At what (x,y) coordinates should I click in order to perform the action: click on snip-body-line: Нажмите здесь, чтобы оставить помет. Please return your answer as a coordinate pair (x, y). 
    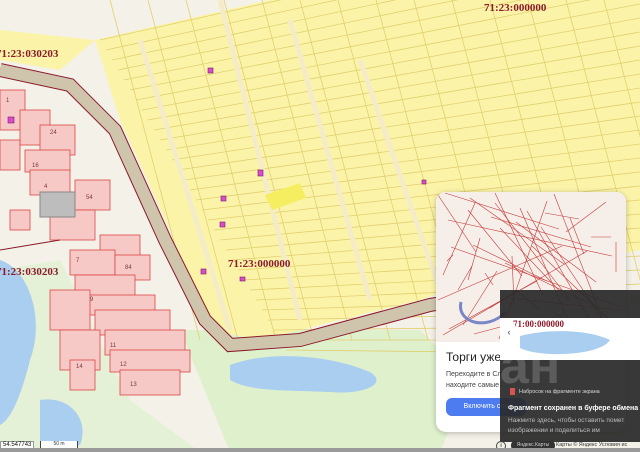
    Looking at the image, I should click on (566, 420).